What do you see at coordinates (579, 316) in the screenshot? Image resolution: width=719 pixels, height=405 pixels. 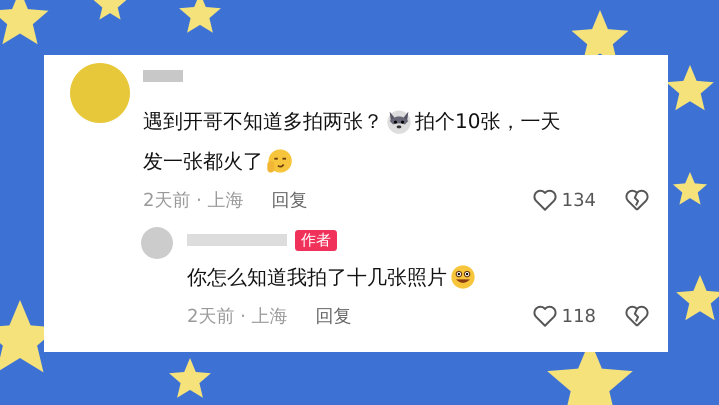 I see `like-count: 118` at bounding box center [579, 316].